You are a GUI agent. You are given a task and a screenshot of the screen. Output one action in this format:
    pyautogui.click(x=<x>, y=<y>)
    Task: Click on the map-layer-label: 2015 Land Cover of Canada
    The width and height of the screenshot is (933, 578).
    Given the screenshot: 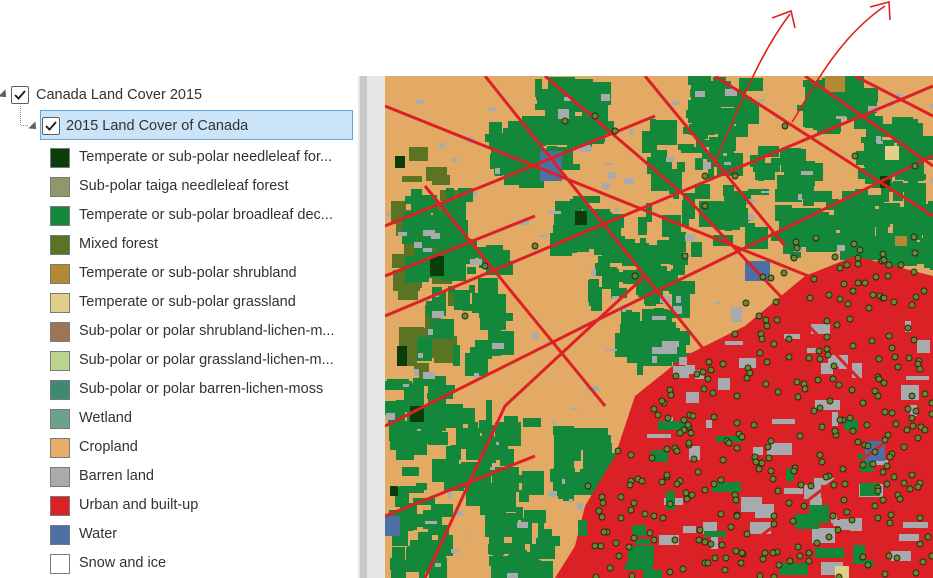 What is the action you would take?
    pyautogui.click(x=157, y=126)
    